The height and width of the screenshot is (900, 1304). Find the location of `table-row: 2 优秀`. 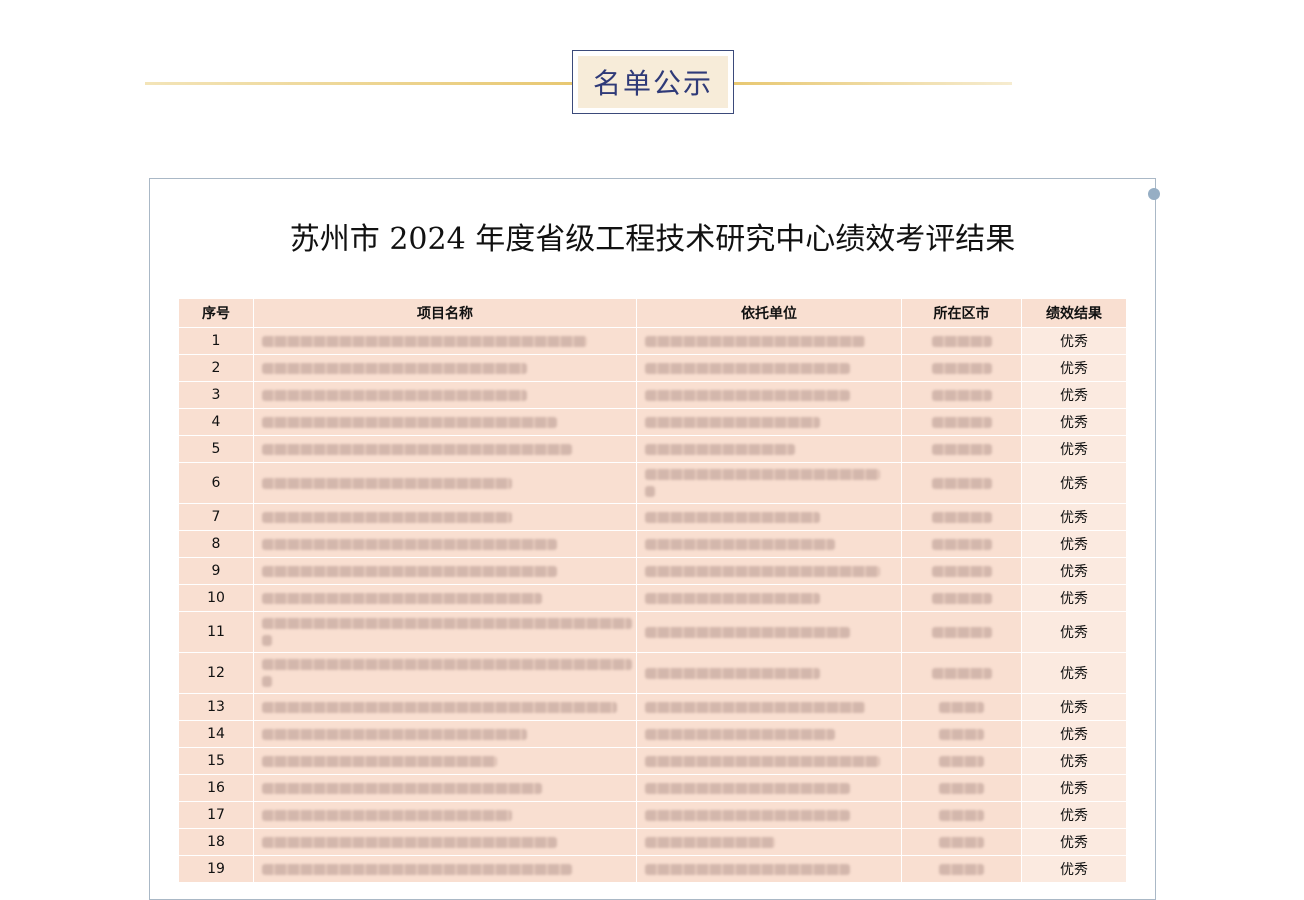

table-row: 2 优秀 is located at coordinates (652, 368).